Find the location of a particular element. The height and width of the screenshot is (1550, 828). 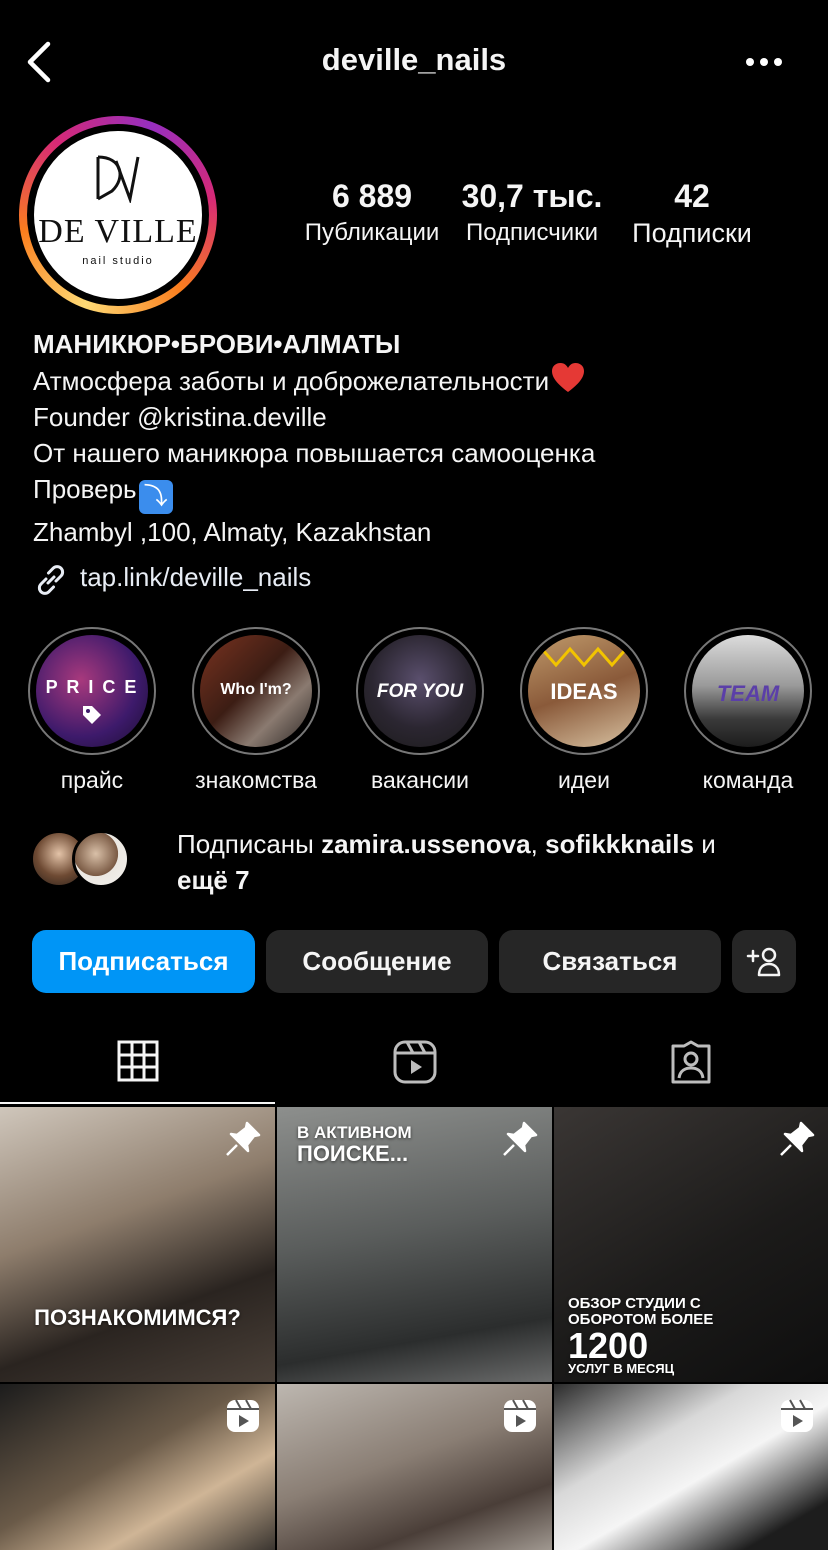

tab-posts-grid is located at coordinates (138, 1068).